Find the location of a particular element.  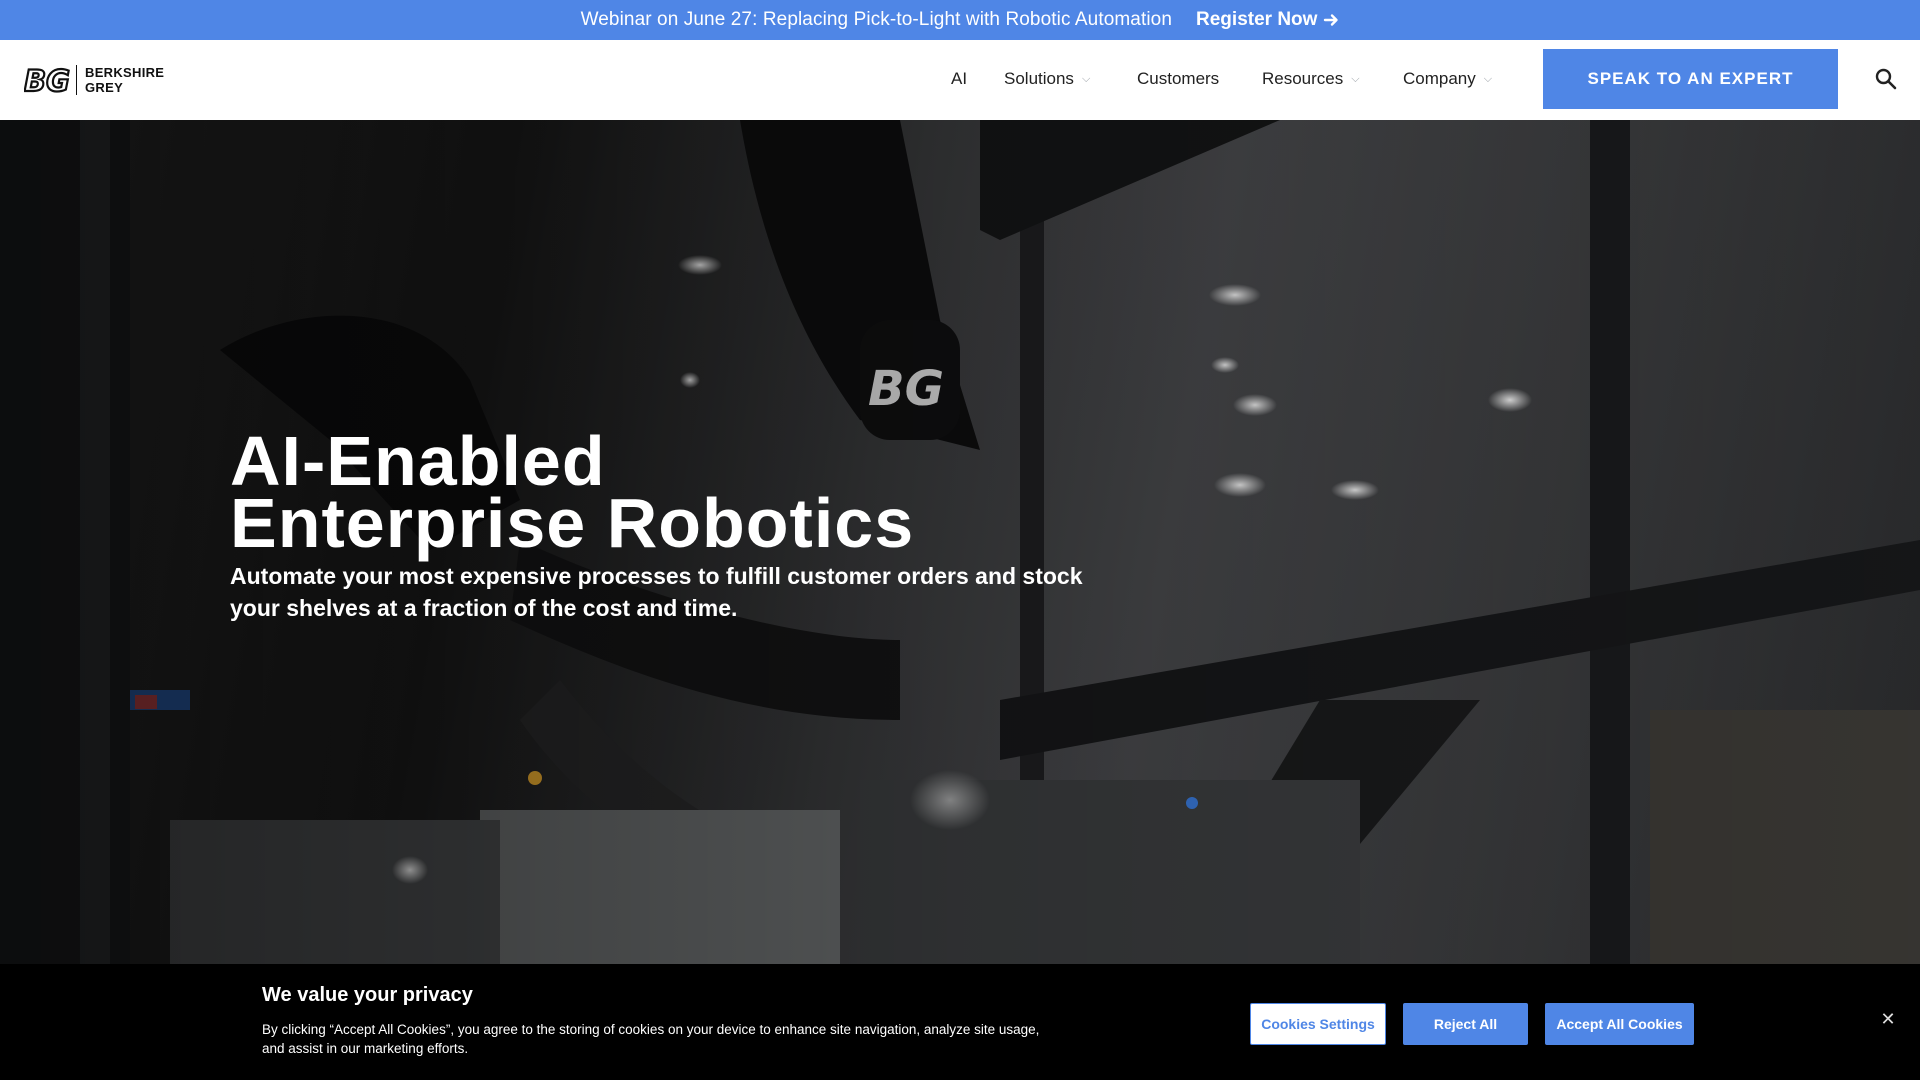

svg-text: BG is located at coordinates (47, 80).